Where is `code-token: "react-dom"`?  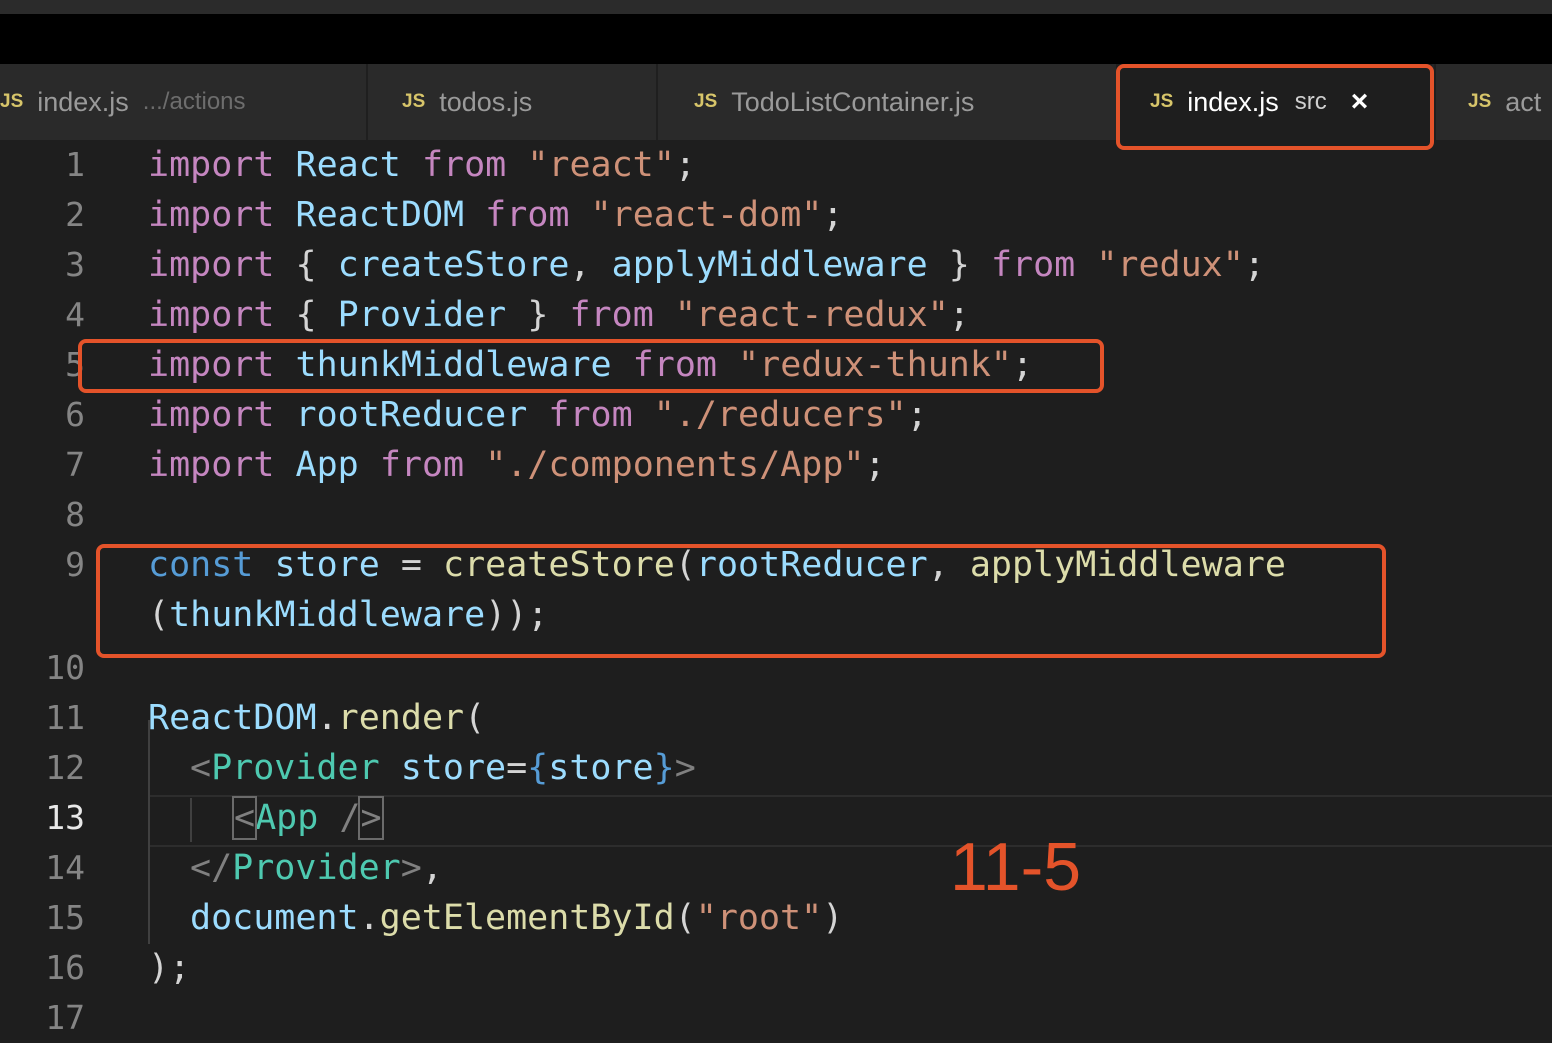 code-token: "react-dom" is located at coordinates (706, 215).